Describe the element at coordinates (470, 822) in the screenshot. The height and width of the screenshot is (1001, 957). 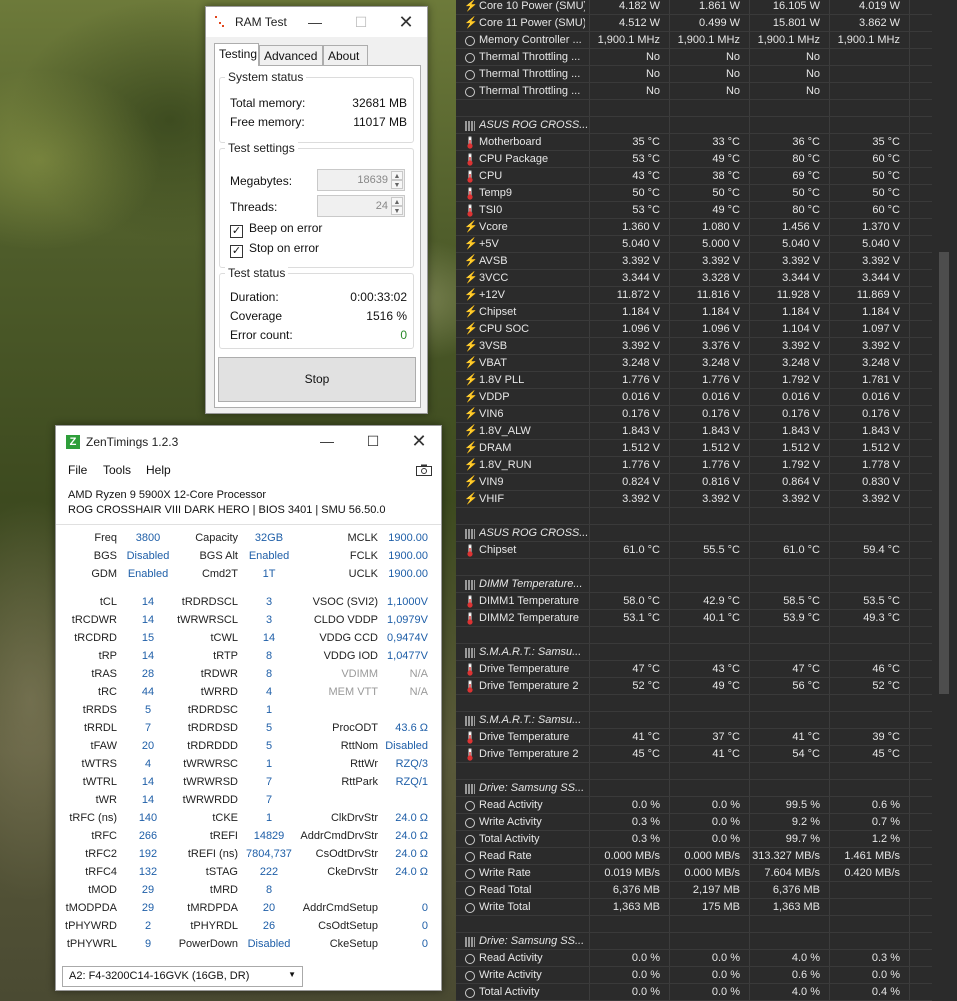
I see `clock-gauge-icon` at that location.